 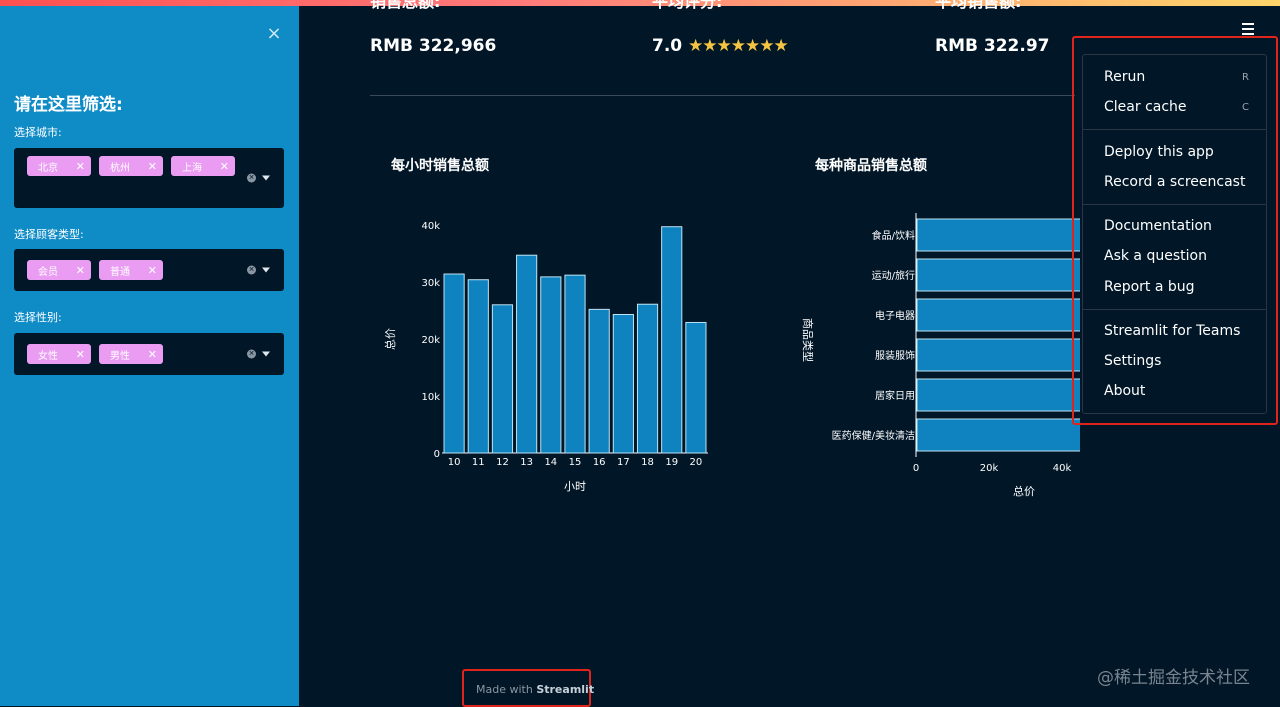 What do you see at coordinates (871, 166) in the screenshot?
I see `product-chart-title: 每种商品销售总额` at bounding box center [871, 166].